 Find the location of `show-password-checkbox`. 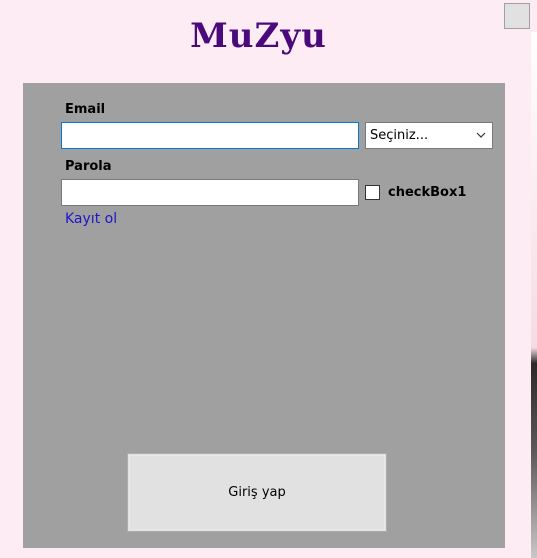

show-password-checkbox is located at coordinates (372, 192).